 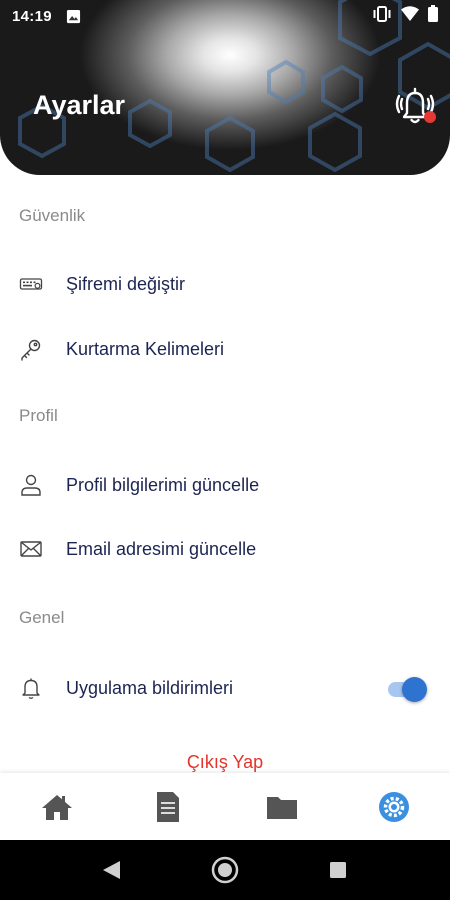 I want to click on nav-settings, so click(x=394, y=807).